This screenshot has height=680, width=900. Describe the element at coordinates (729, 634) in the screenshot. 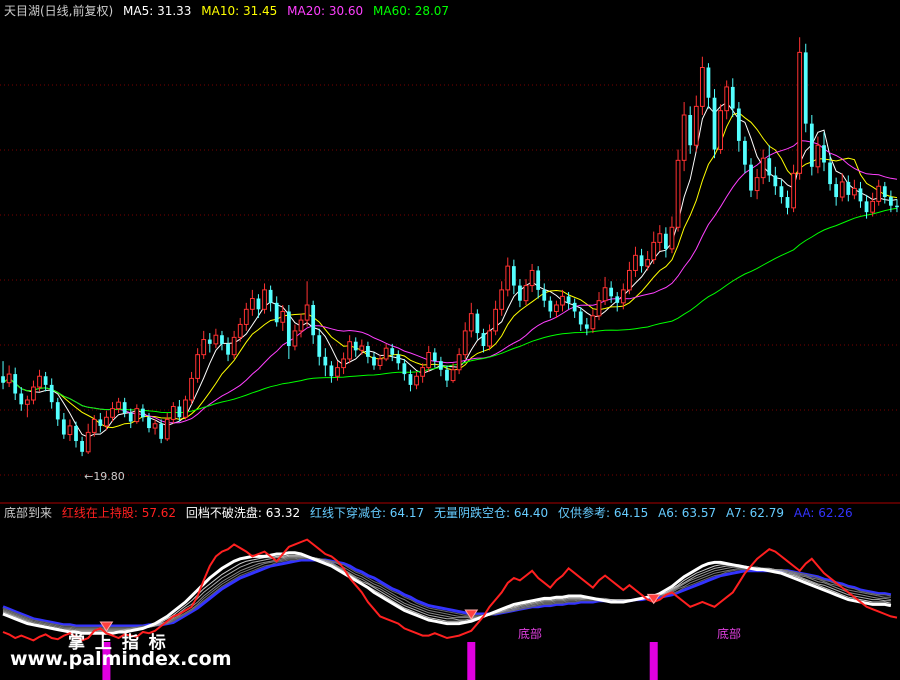

I see `bottom-label-2: 底部` at that location.